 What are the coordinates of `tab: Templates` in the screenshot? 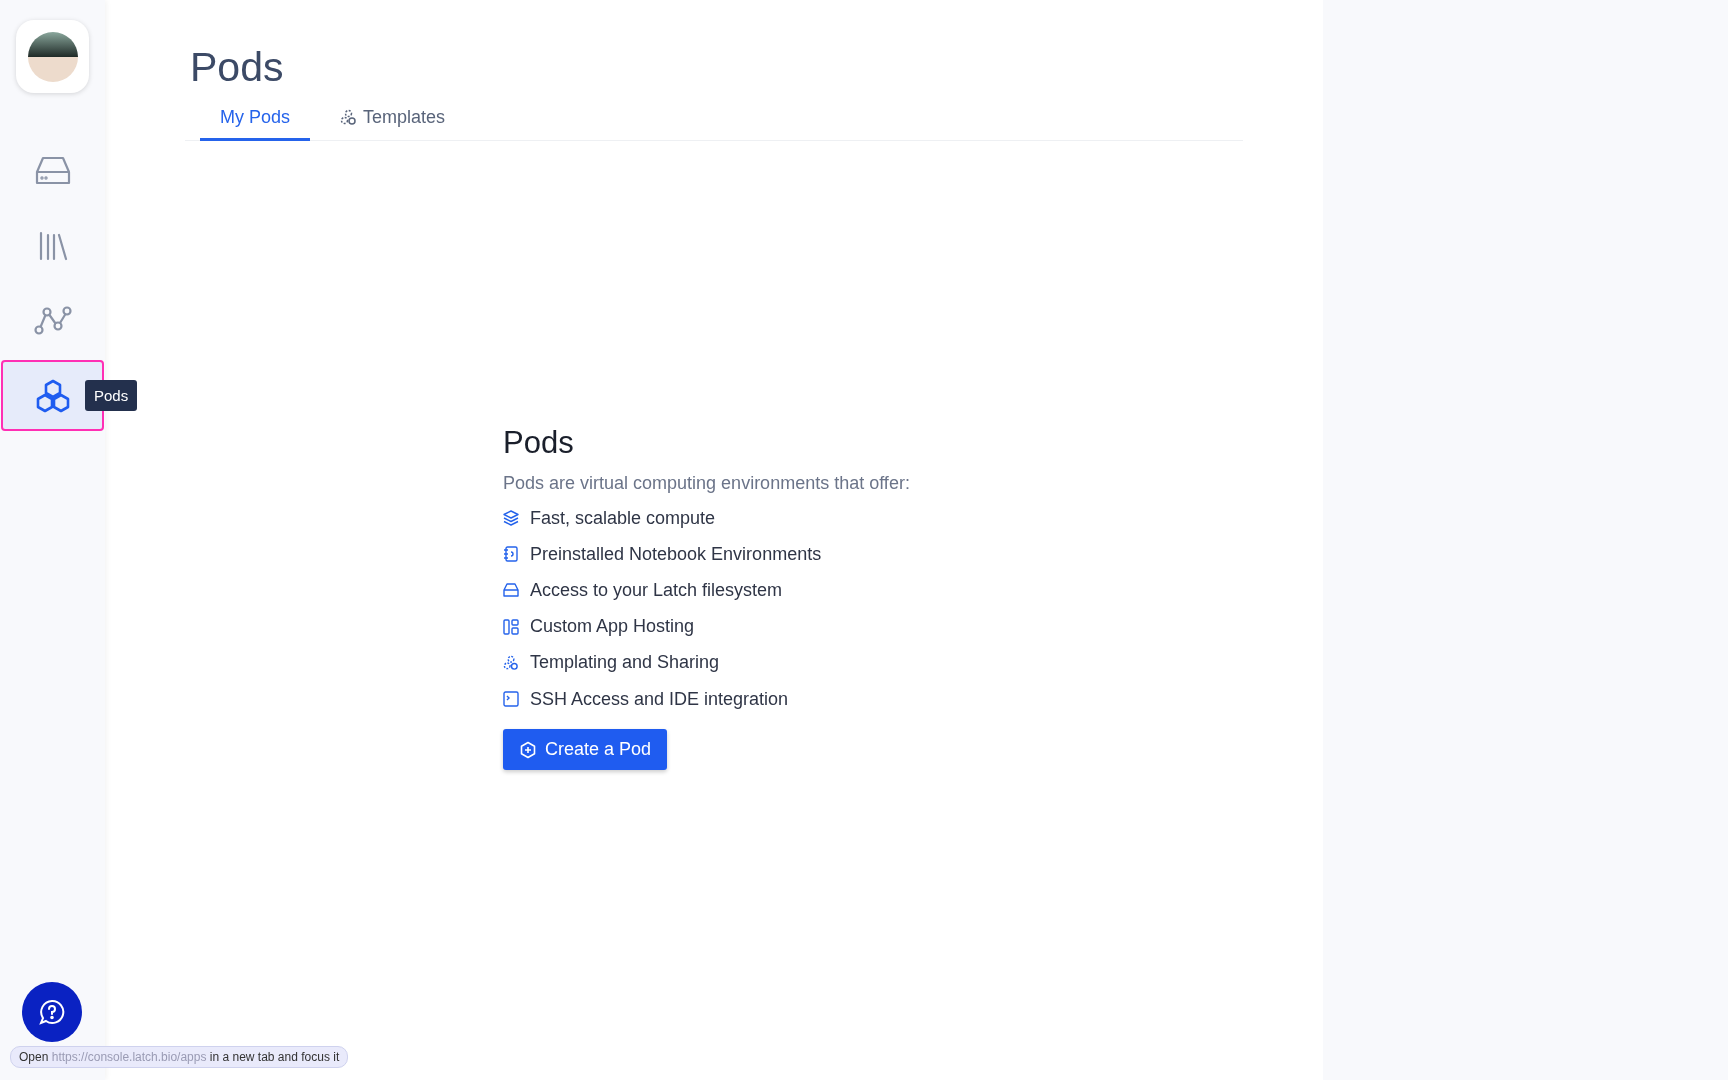 It's located at (393, 121).